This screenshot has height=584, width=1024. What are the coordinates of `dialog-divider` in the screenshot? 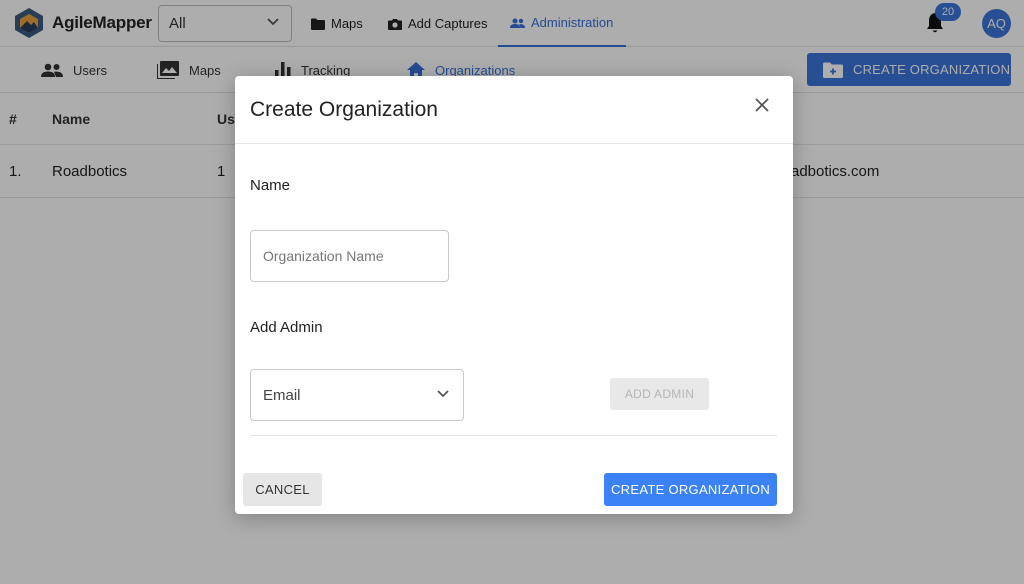 It's located at (513, 435).